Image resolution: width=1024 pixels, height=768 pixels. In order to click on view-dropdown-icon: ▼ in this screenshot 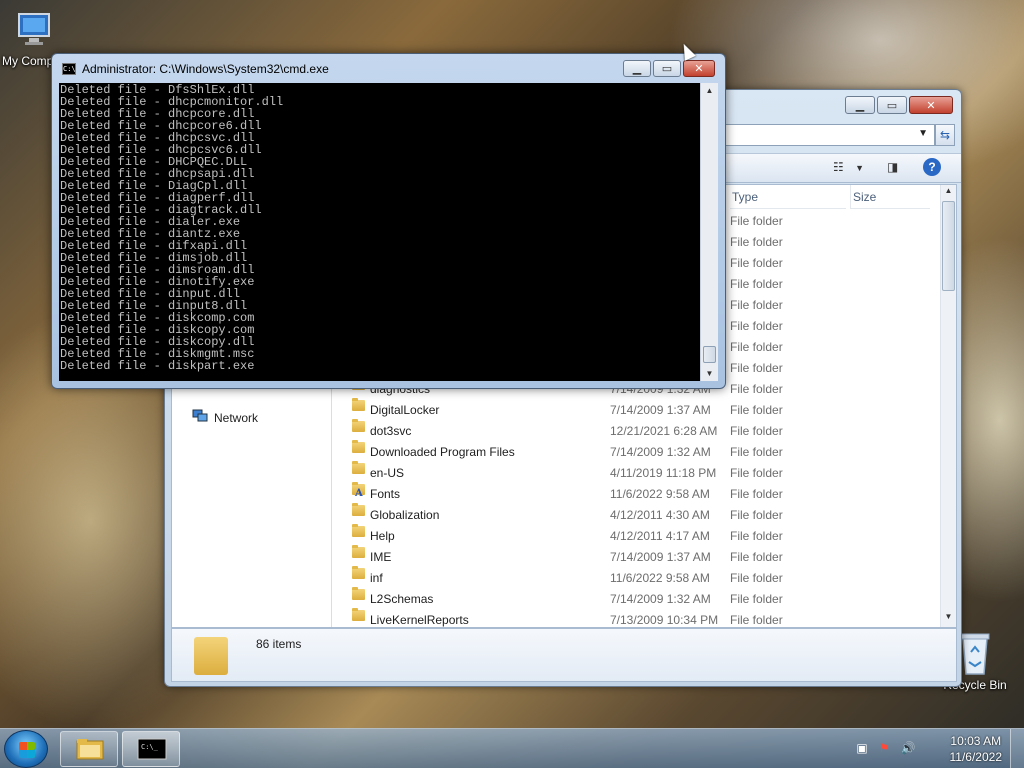, I will do `click(860, 168)`.